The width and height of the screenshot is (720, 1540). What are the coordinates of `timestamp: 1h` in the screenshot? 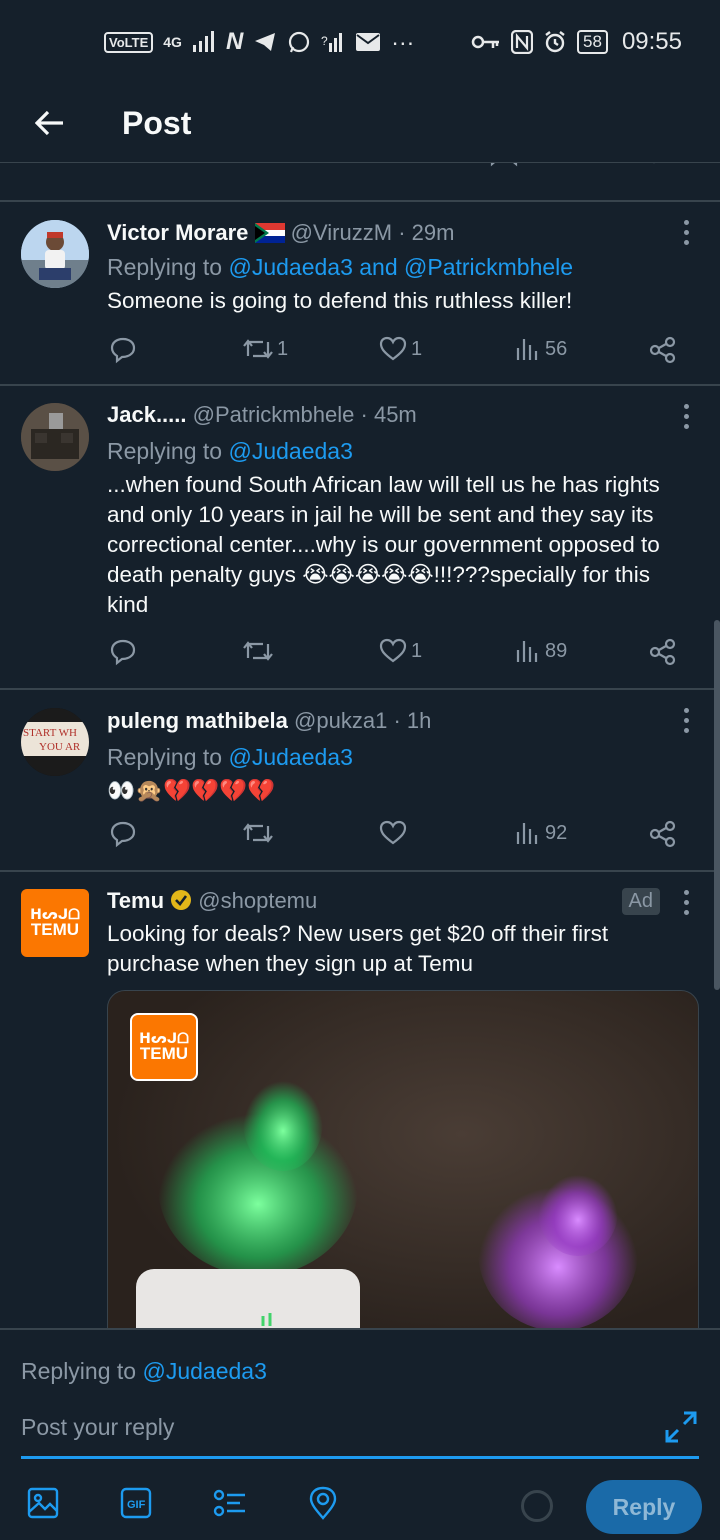 It's located at (419, 720).